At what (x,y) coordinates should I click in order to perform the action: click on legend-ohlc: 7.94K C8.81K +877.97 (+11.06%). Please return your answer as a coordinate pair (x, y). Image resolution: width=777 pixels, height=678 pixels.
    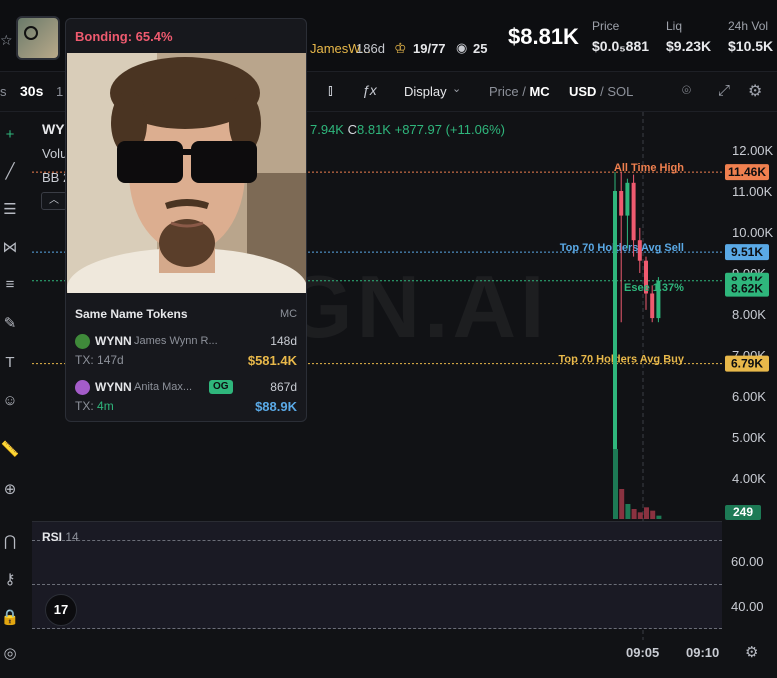
    Looking at the image, I should click on (407, 129).